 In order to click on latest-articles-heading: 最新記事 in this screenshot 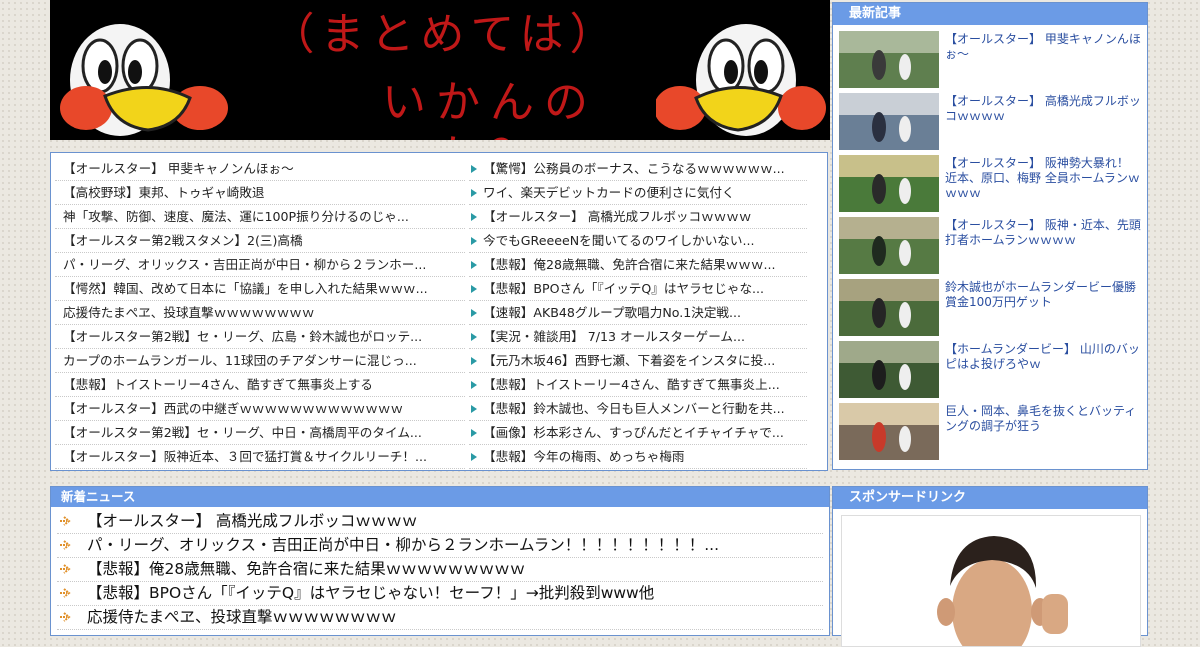, I will do `click(990, 14)`.